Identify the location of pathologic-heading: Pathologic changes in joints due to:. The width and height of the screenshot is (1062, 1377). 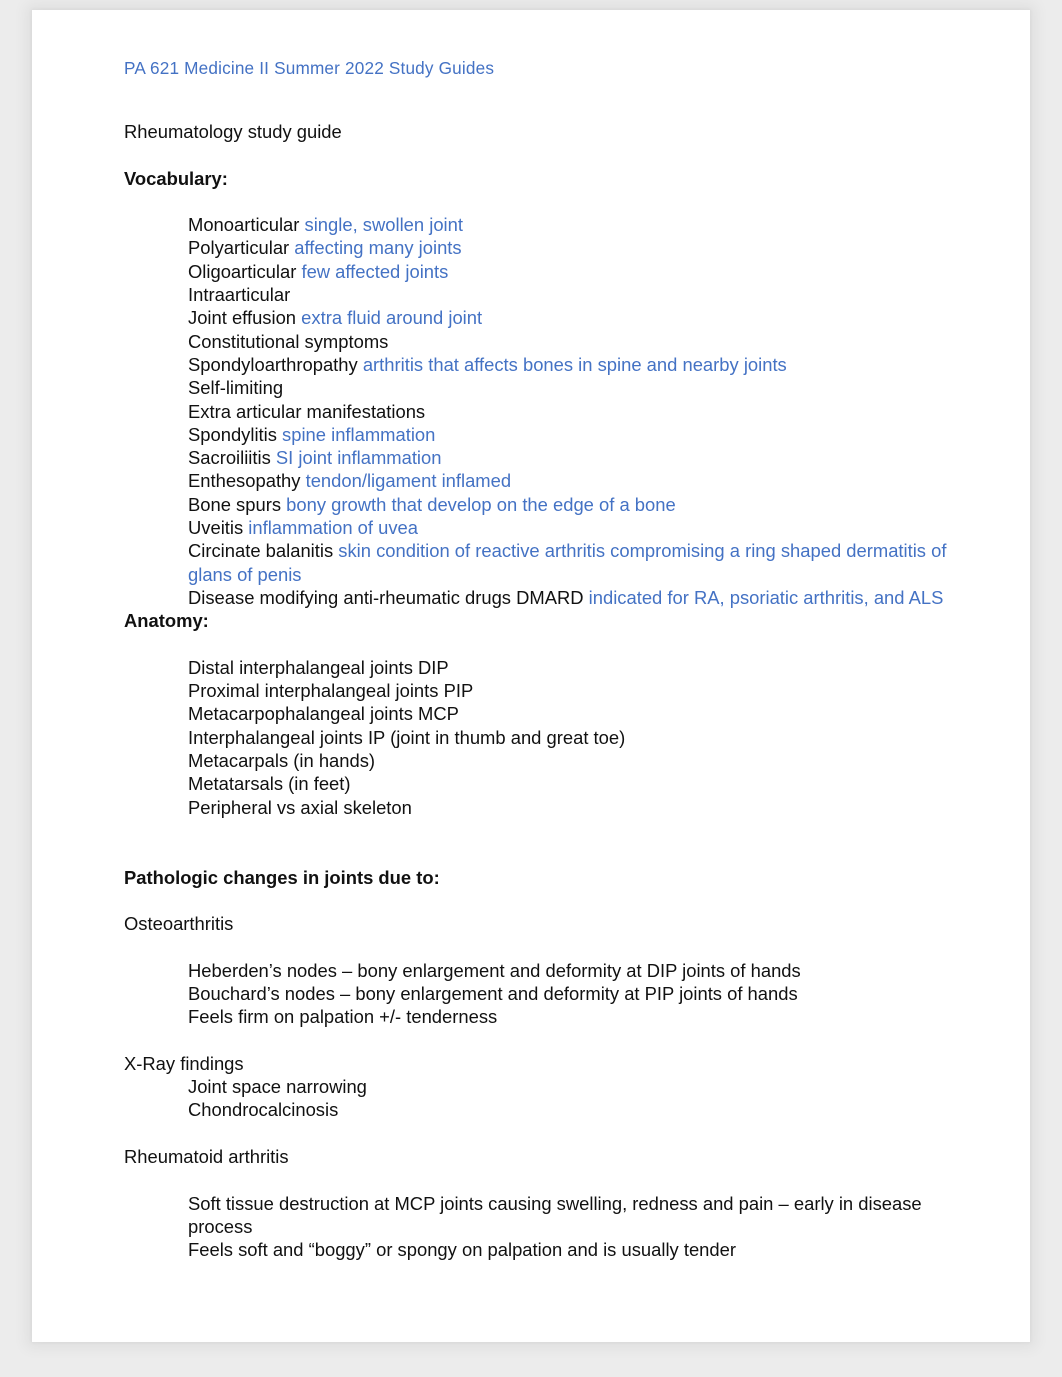
(282, 877).